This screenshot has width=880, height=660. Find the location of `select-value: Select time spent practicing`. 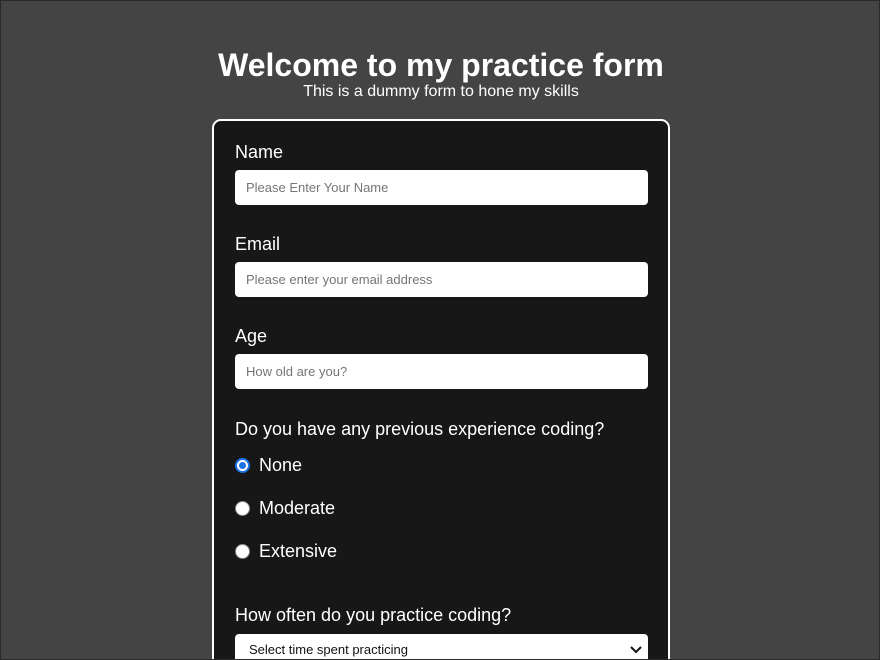

select-value: Select time spent practicing is located at coordinates (328, 649).